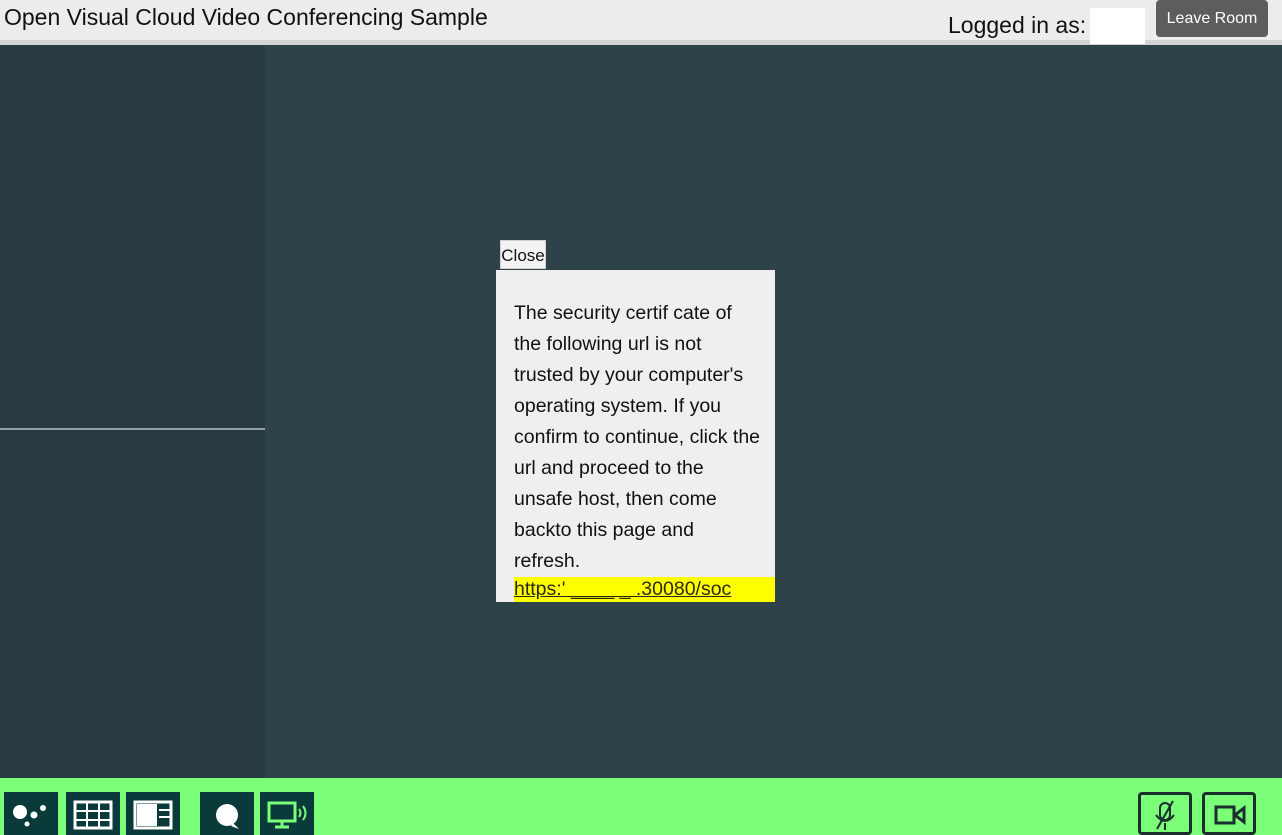 The width and height of the screenshot is (1282, 835). I want to click on bottom-toolbar, so click(641, 806).